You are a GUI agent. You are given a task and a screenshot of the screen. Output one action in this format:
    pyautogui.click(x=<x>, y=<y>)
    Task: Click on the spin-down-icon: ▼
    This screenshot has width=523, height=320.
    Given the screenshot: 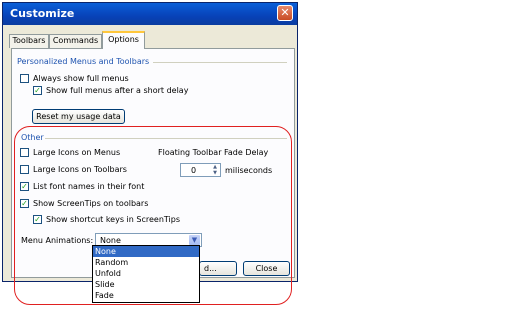 What is the action you would take?
    pyautogui.click(x=215, y=173)
    